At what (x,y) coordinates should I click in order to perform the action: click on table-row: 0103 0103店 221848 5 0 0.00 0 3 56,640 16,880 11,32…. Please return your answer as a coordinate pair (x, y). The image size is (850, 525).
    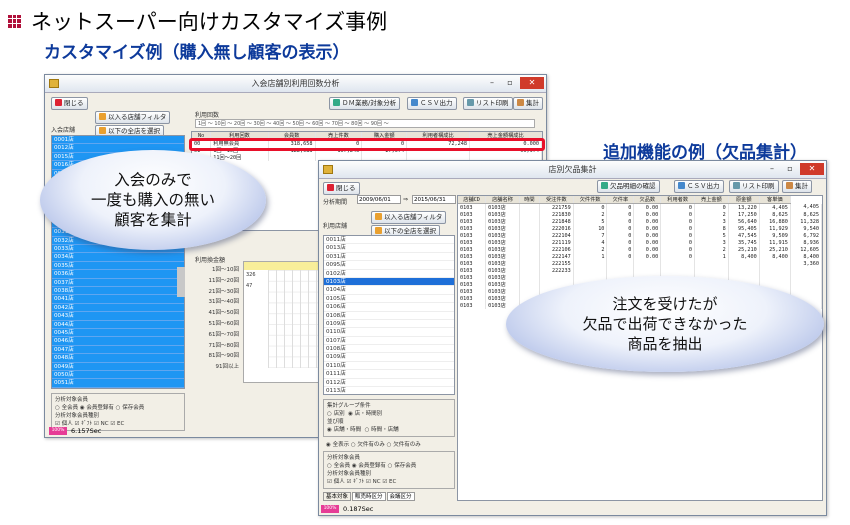
    Looking at the image, I should click on (640, 221).